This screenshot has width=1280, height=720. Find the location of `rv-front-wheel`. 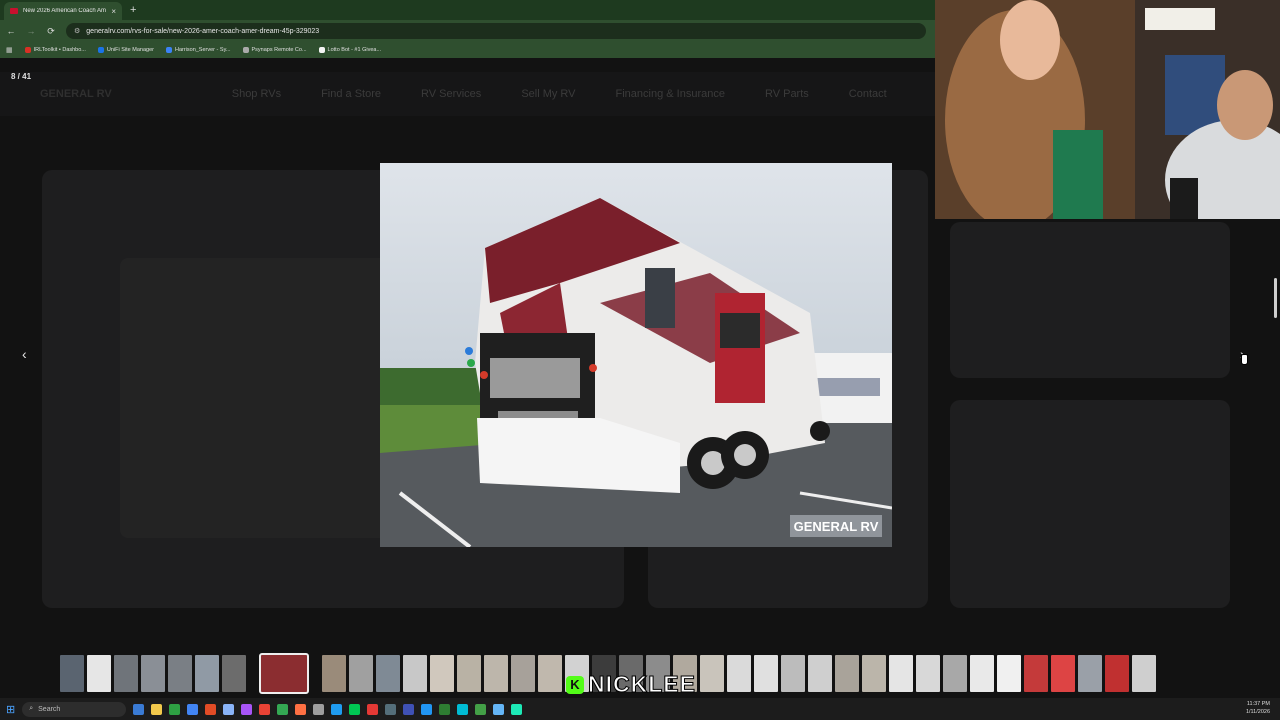

rv-front-wheel is located at coordinates (820, 431).